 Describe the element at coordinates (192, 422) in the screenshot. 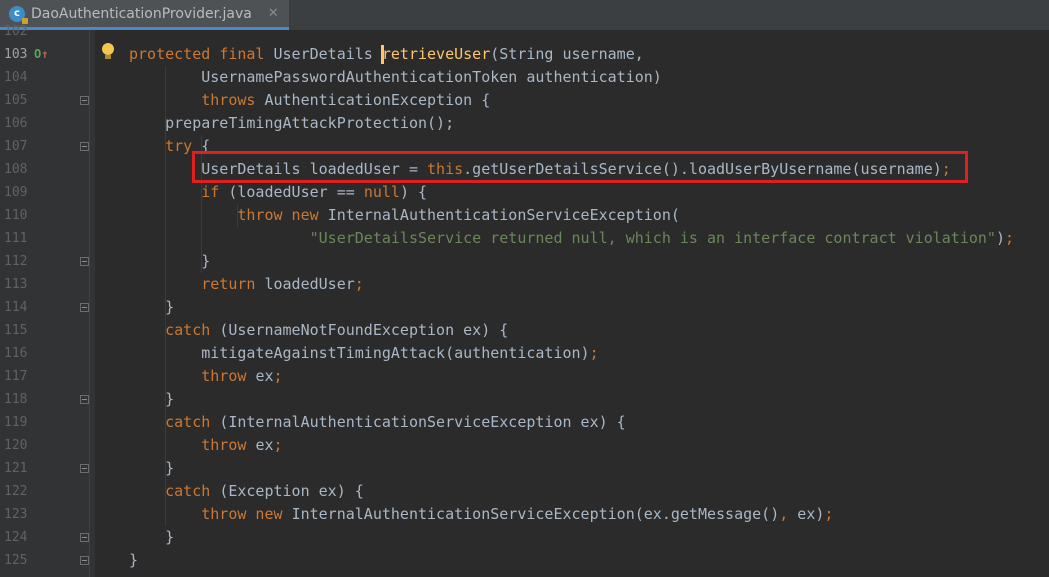

I see `code-token: catch` at that location.